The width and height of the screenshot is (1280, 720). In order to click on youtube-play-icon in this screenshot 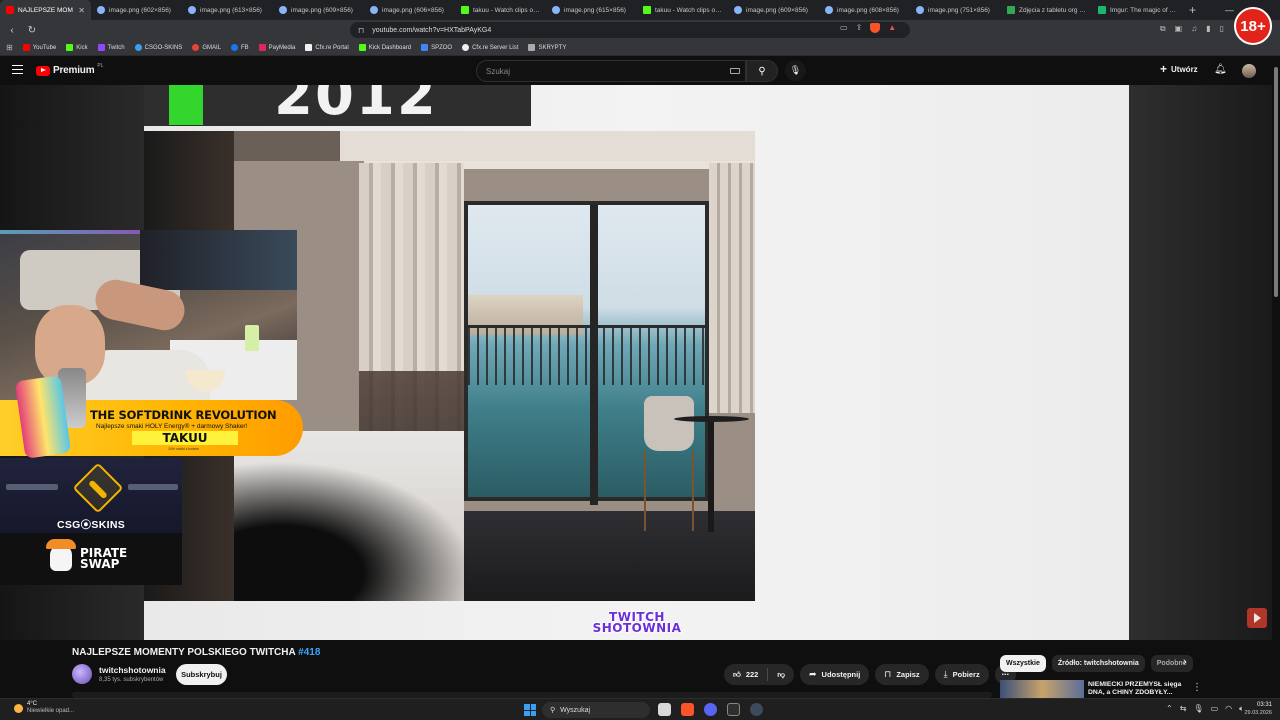, I will do `click(43, 70)`.